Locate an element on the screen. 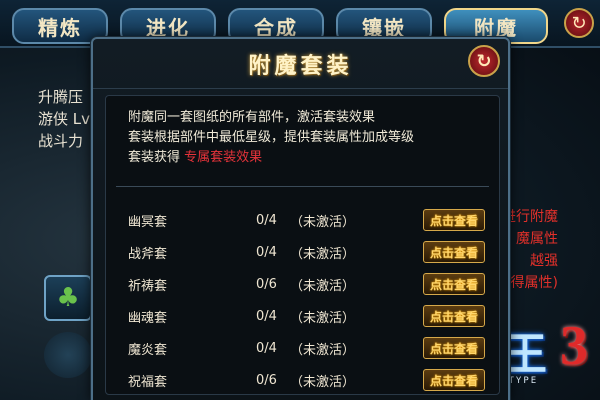  desc-line-1: 附魔同一套图纸的所有部件，激活套装效果 is located at coordinates (252, 117).